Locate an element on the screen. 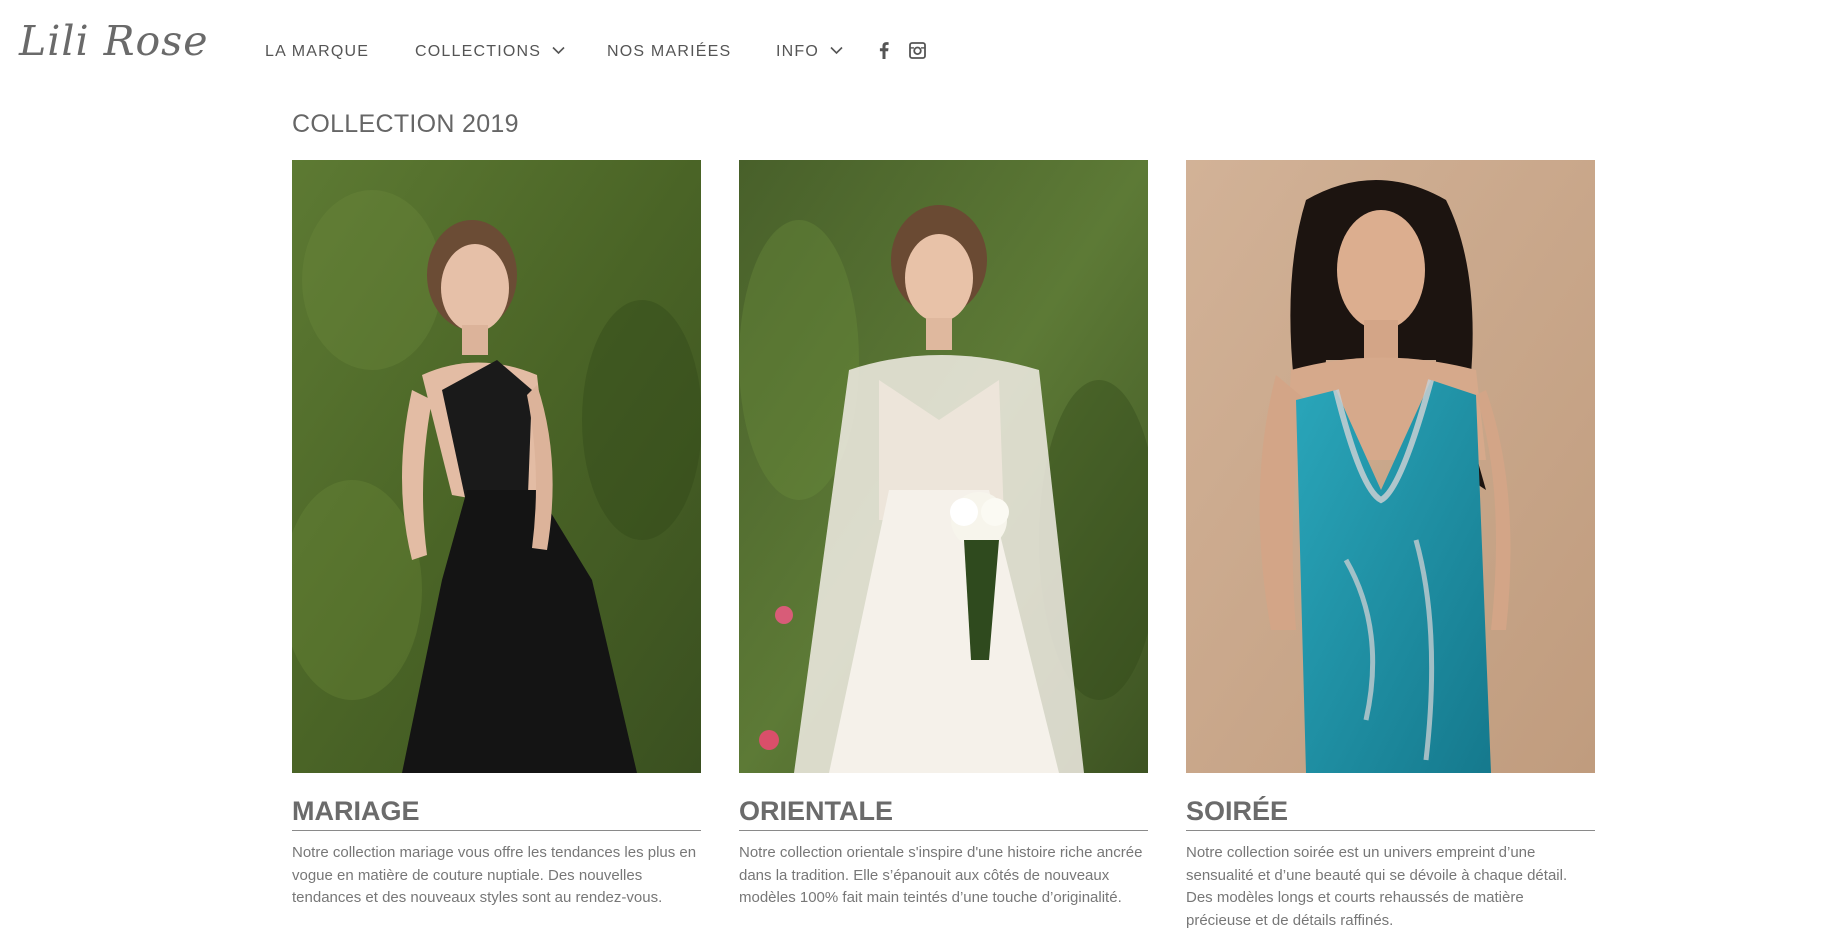  nav-label: LA MARQUE is located at coordinates (317, 51).